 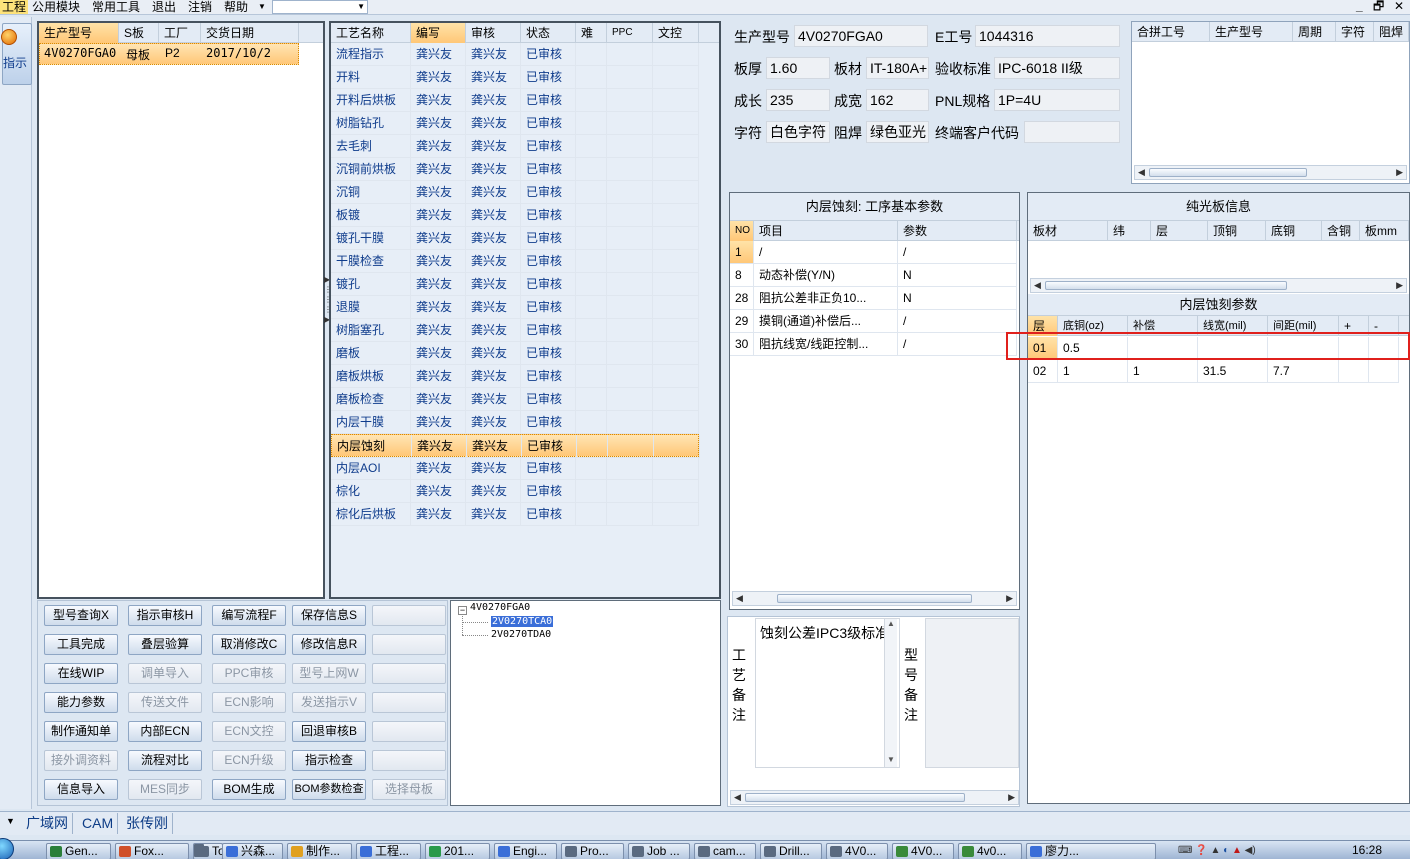 What do you see at coordinates (1057, 68) in the screenshot?
I see `standard-field: IPC-6018 II级` at bounding box center [1057, 68].